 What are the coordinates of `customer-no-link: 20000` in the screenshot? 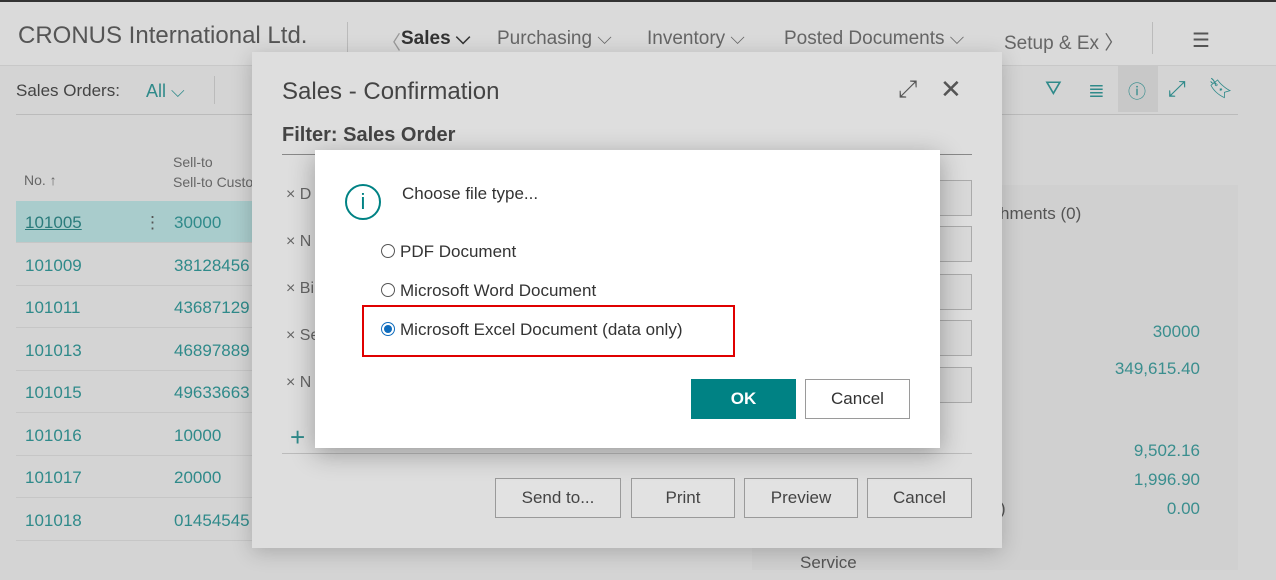 It's located at (197, 478).